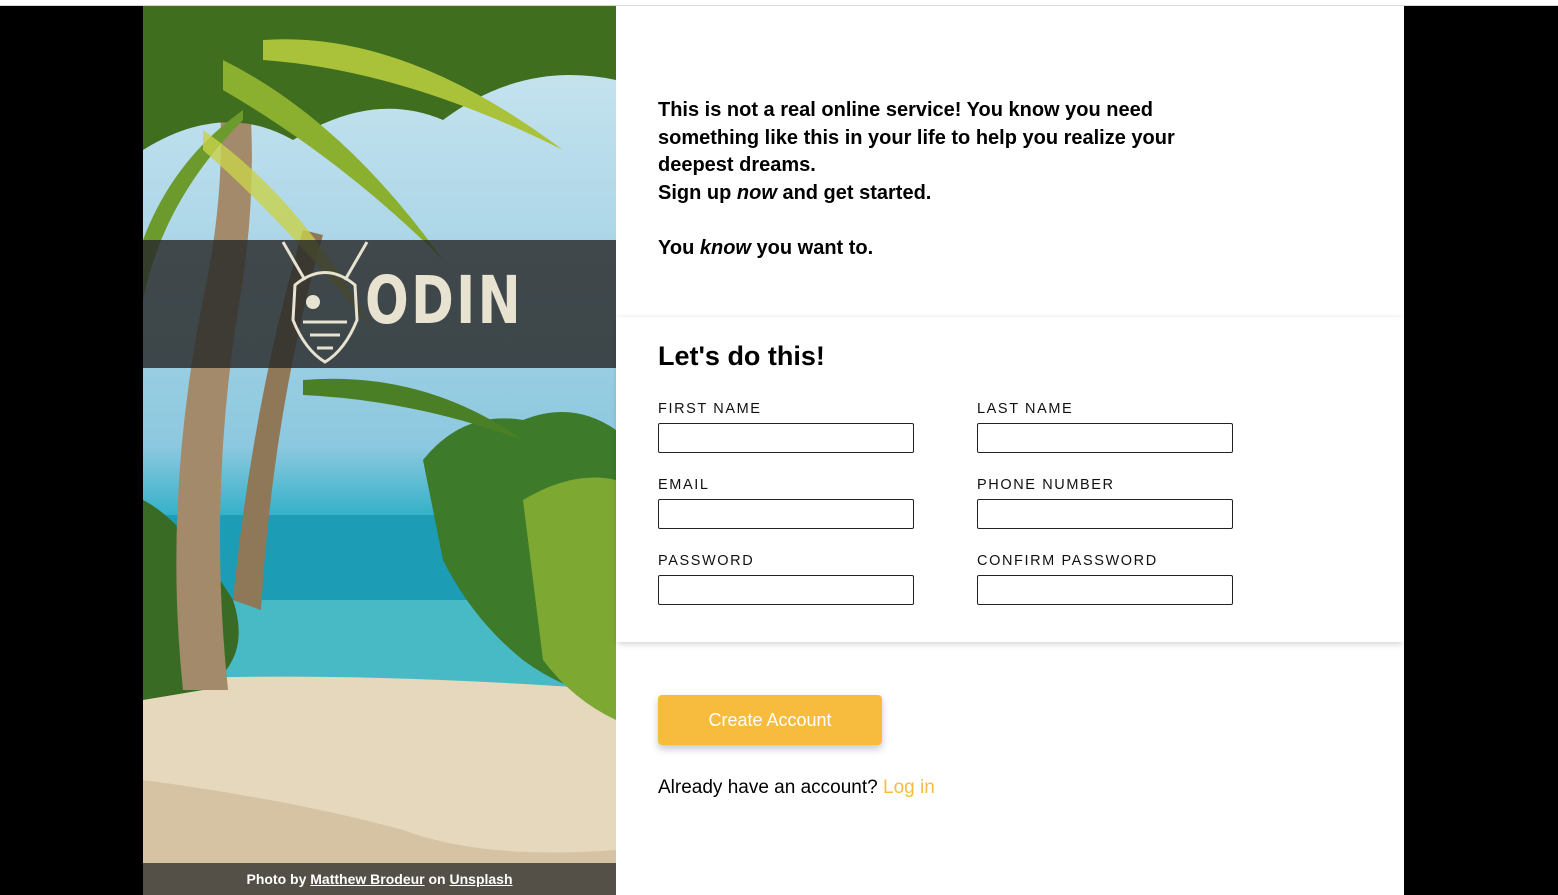  What do you see at coordinates (437, 879) in the screenshot?
I see `credit-on: on` at bounding box center [437, 879].